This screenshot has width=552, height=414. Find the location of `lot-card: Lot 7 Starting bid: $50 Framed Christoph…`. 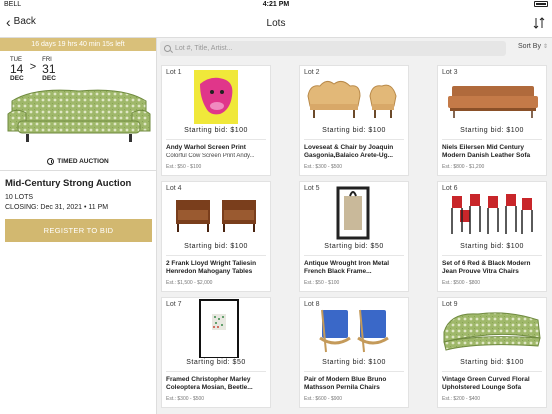

lot-card: Lot 7 Starting bid: $50 Framed Christoph… is located at coordinates (216, 352).